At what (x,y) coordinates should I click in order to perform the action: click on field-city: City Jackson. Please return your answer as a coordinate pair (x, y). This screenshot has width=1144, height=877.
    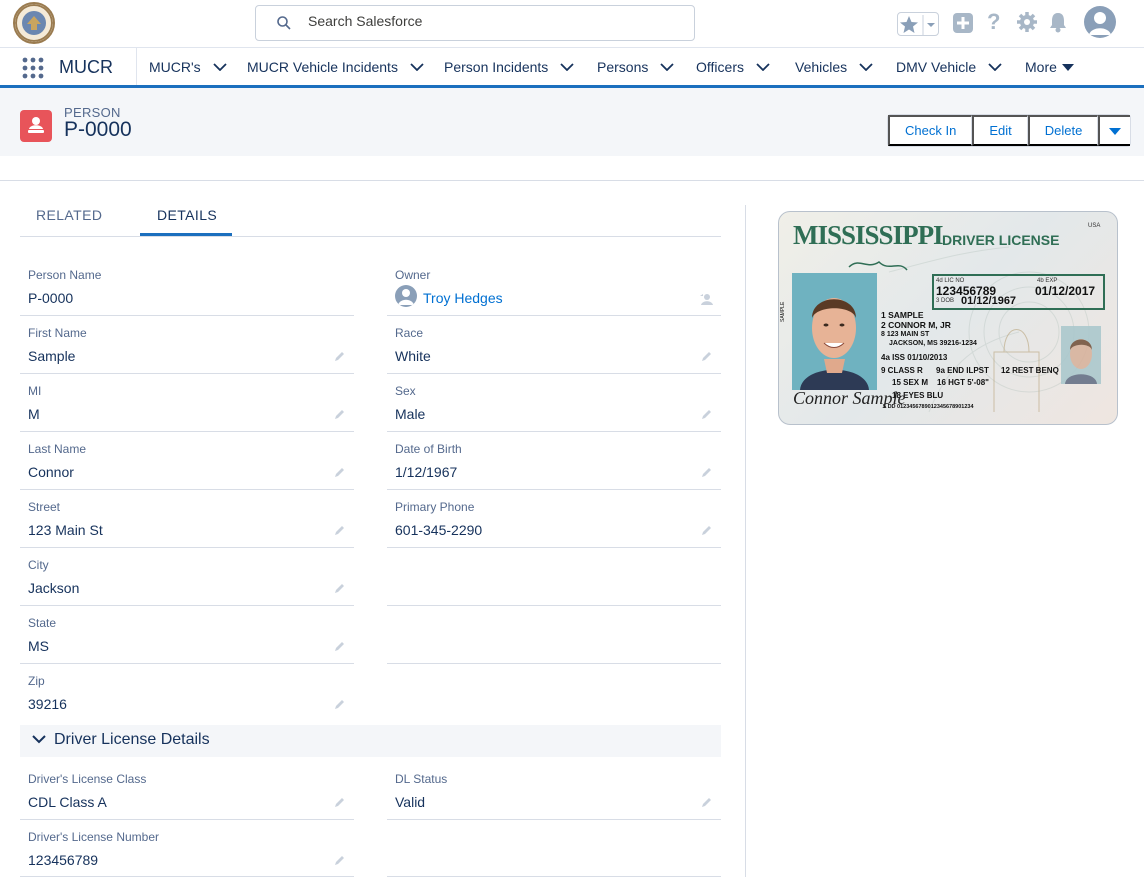
    Looking at the image, I should click on (187, 577).